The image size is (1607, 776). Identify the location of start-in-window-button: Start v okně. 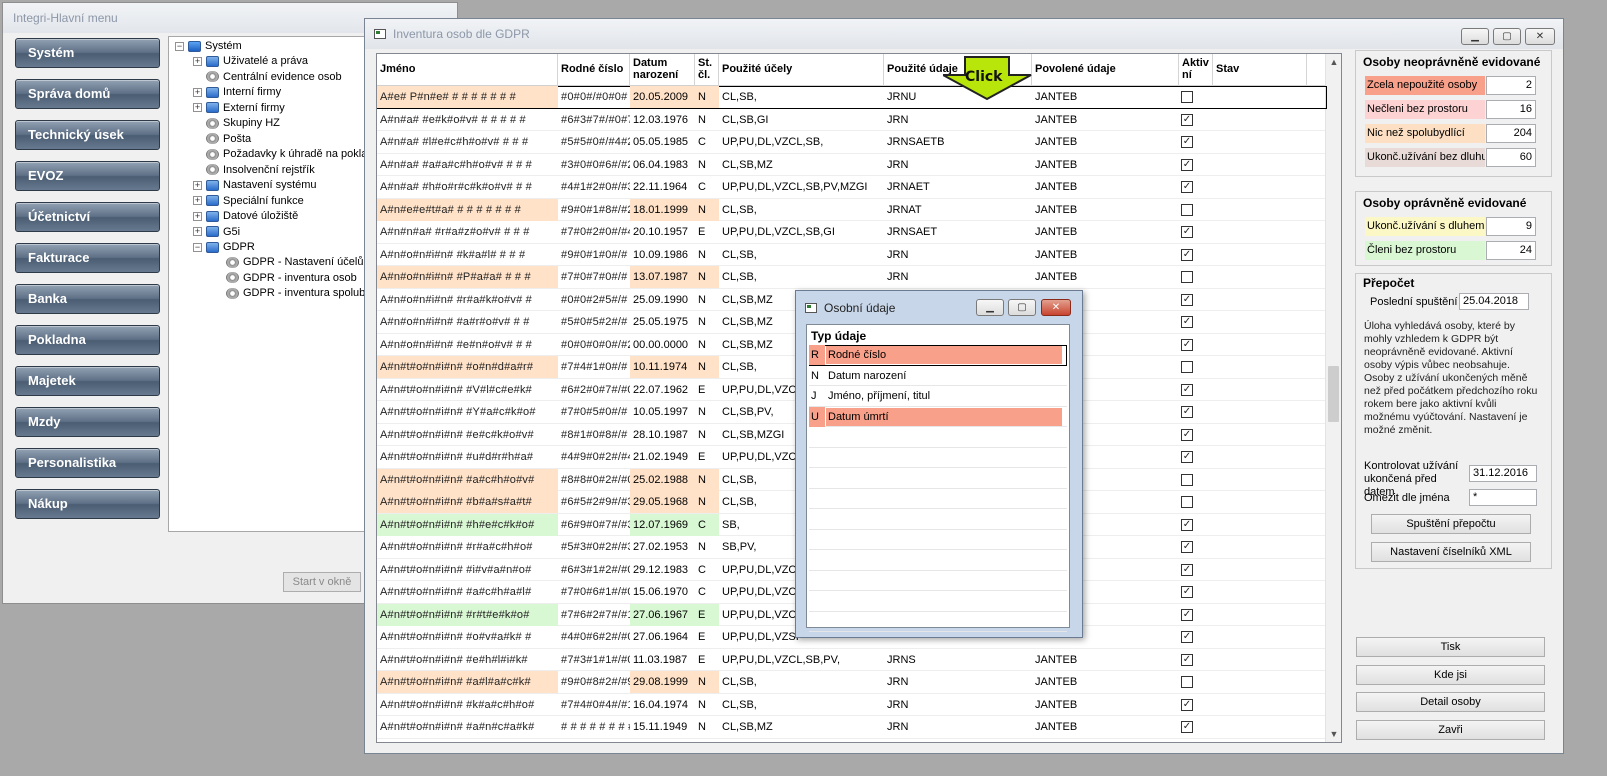
(322, 582).